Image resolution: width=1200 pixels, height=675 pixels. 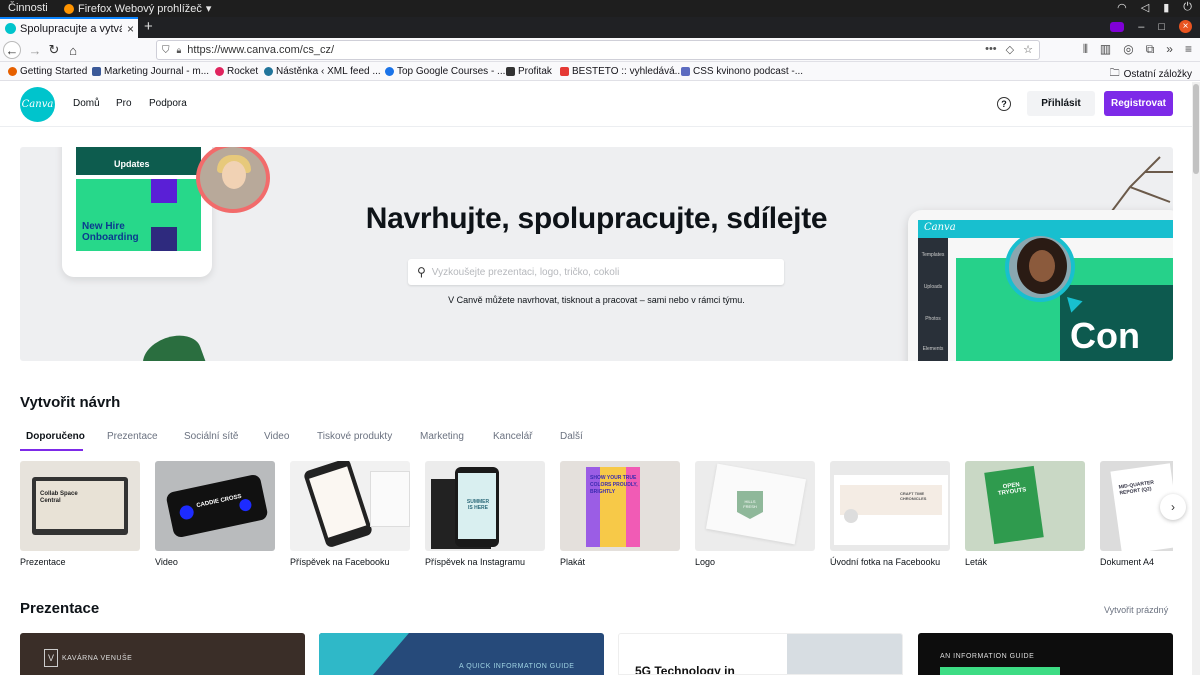 I want to click on presentation-template-card: V KAVÁRNA VENUŠE, so click(x=162, y=654).